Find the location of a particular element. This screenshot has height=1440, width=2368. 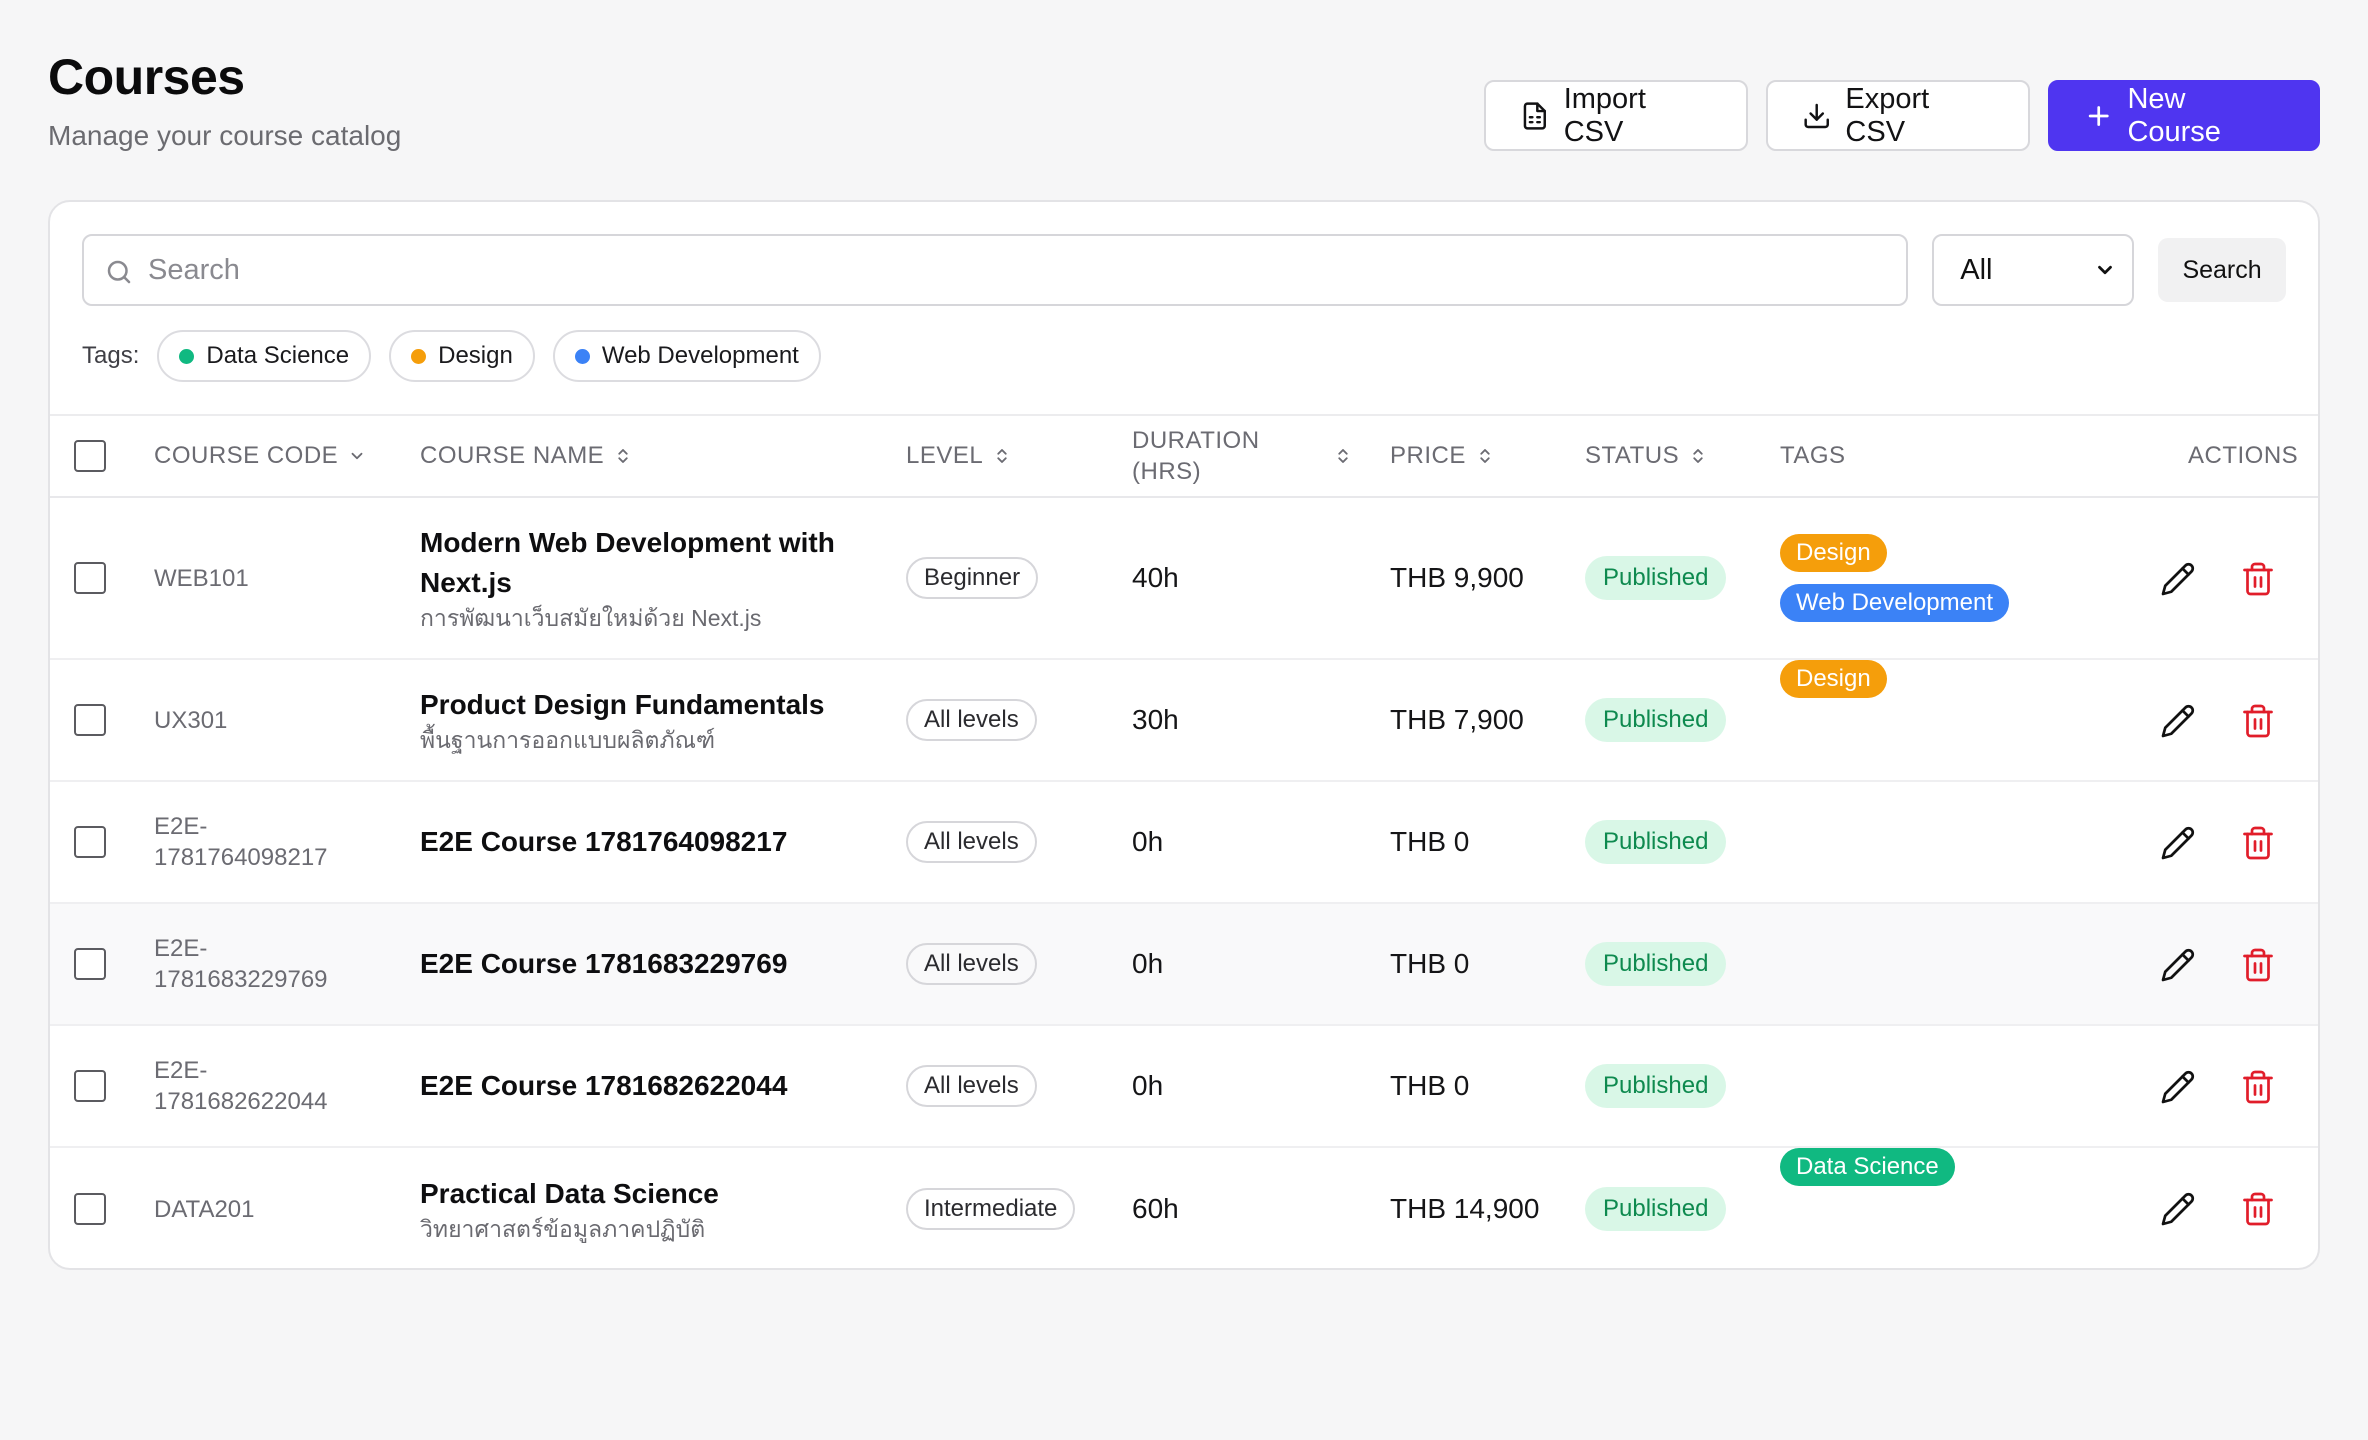

column-actions: ACTIONS is located at coordinates (2243, 456).